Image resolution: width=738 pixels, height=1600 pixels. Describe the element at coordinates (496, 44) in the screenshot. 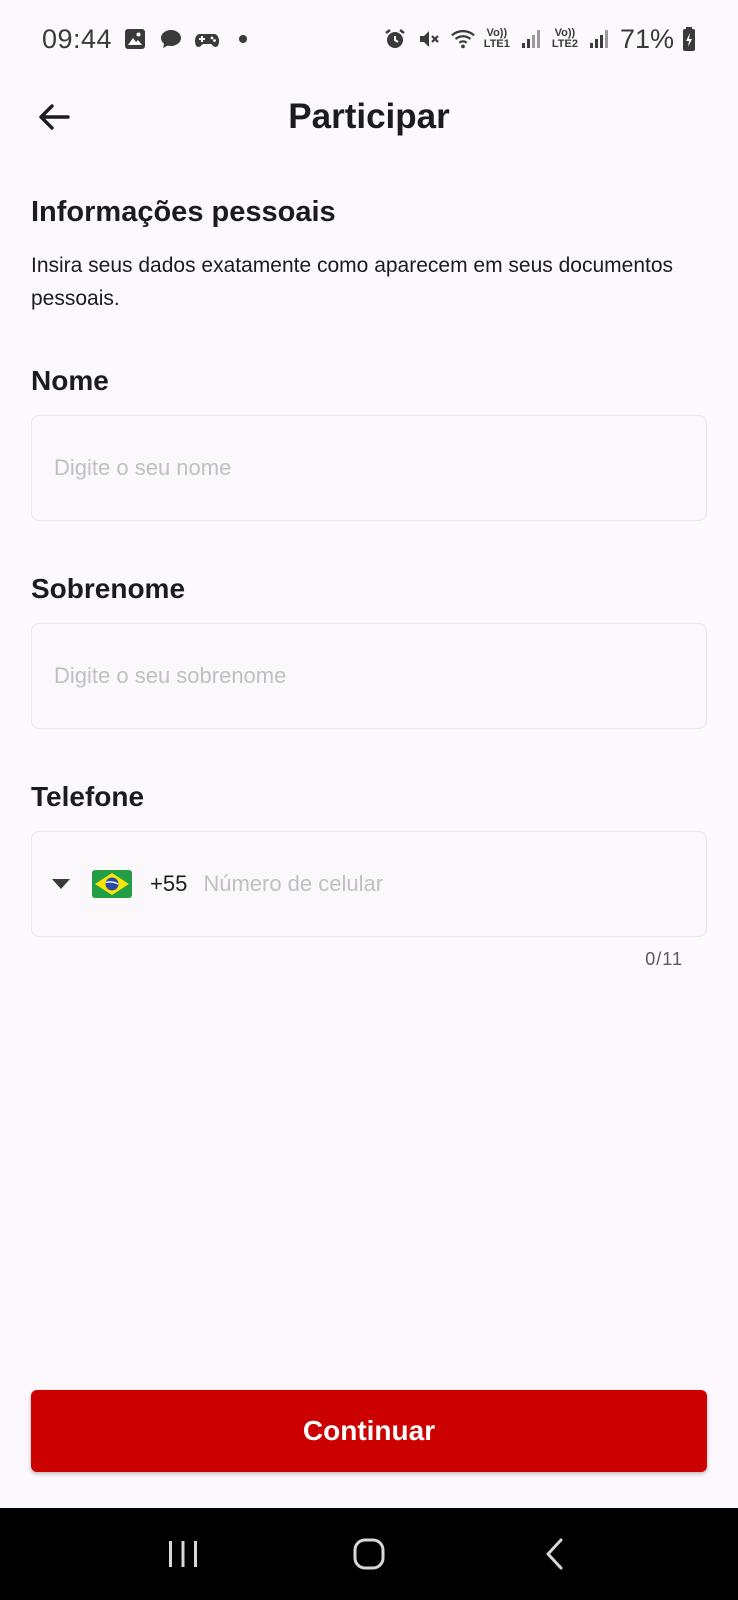

I see `sim1-network: LTE1` at that location.